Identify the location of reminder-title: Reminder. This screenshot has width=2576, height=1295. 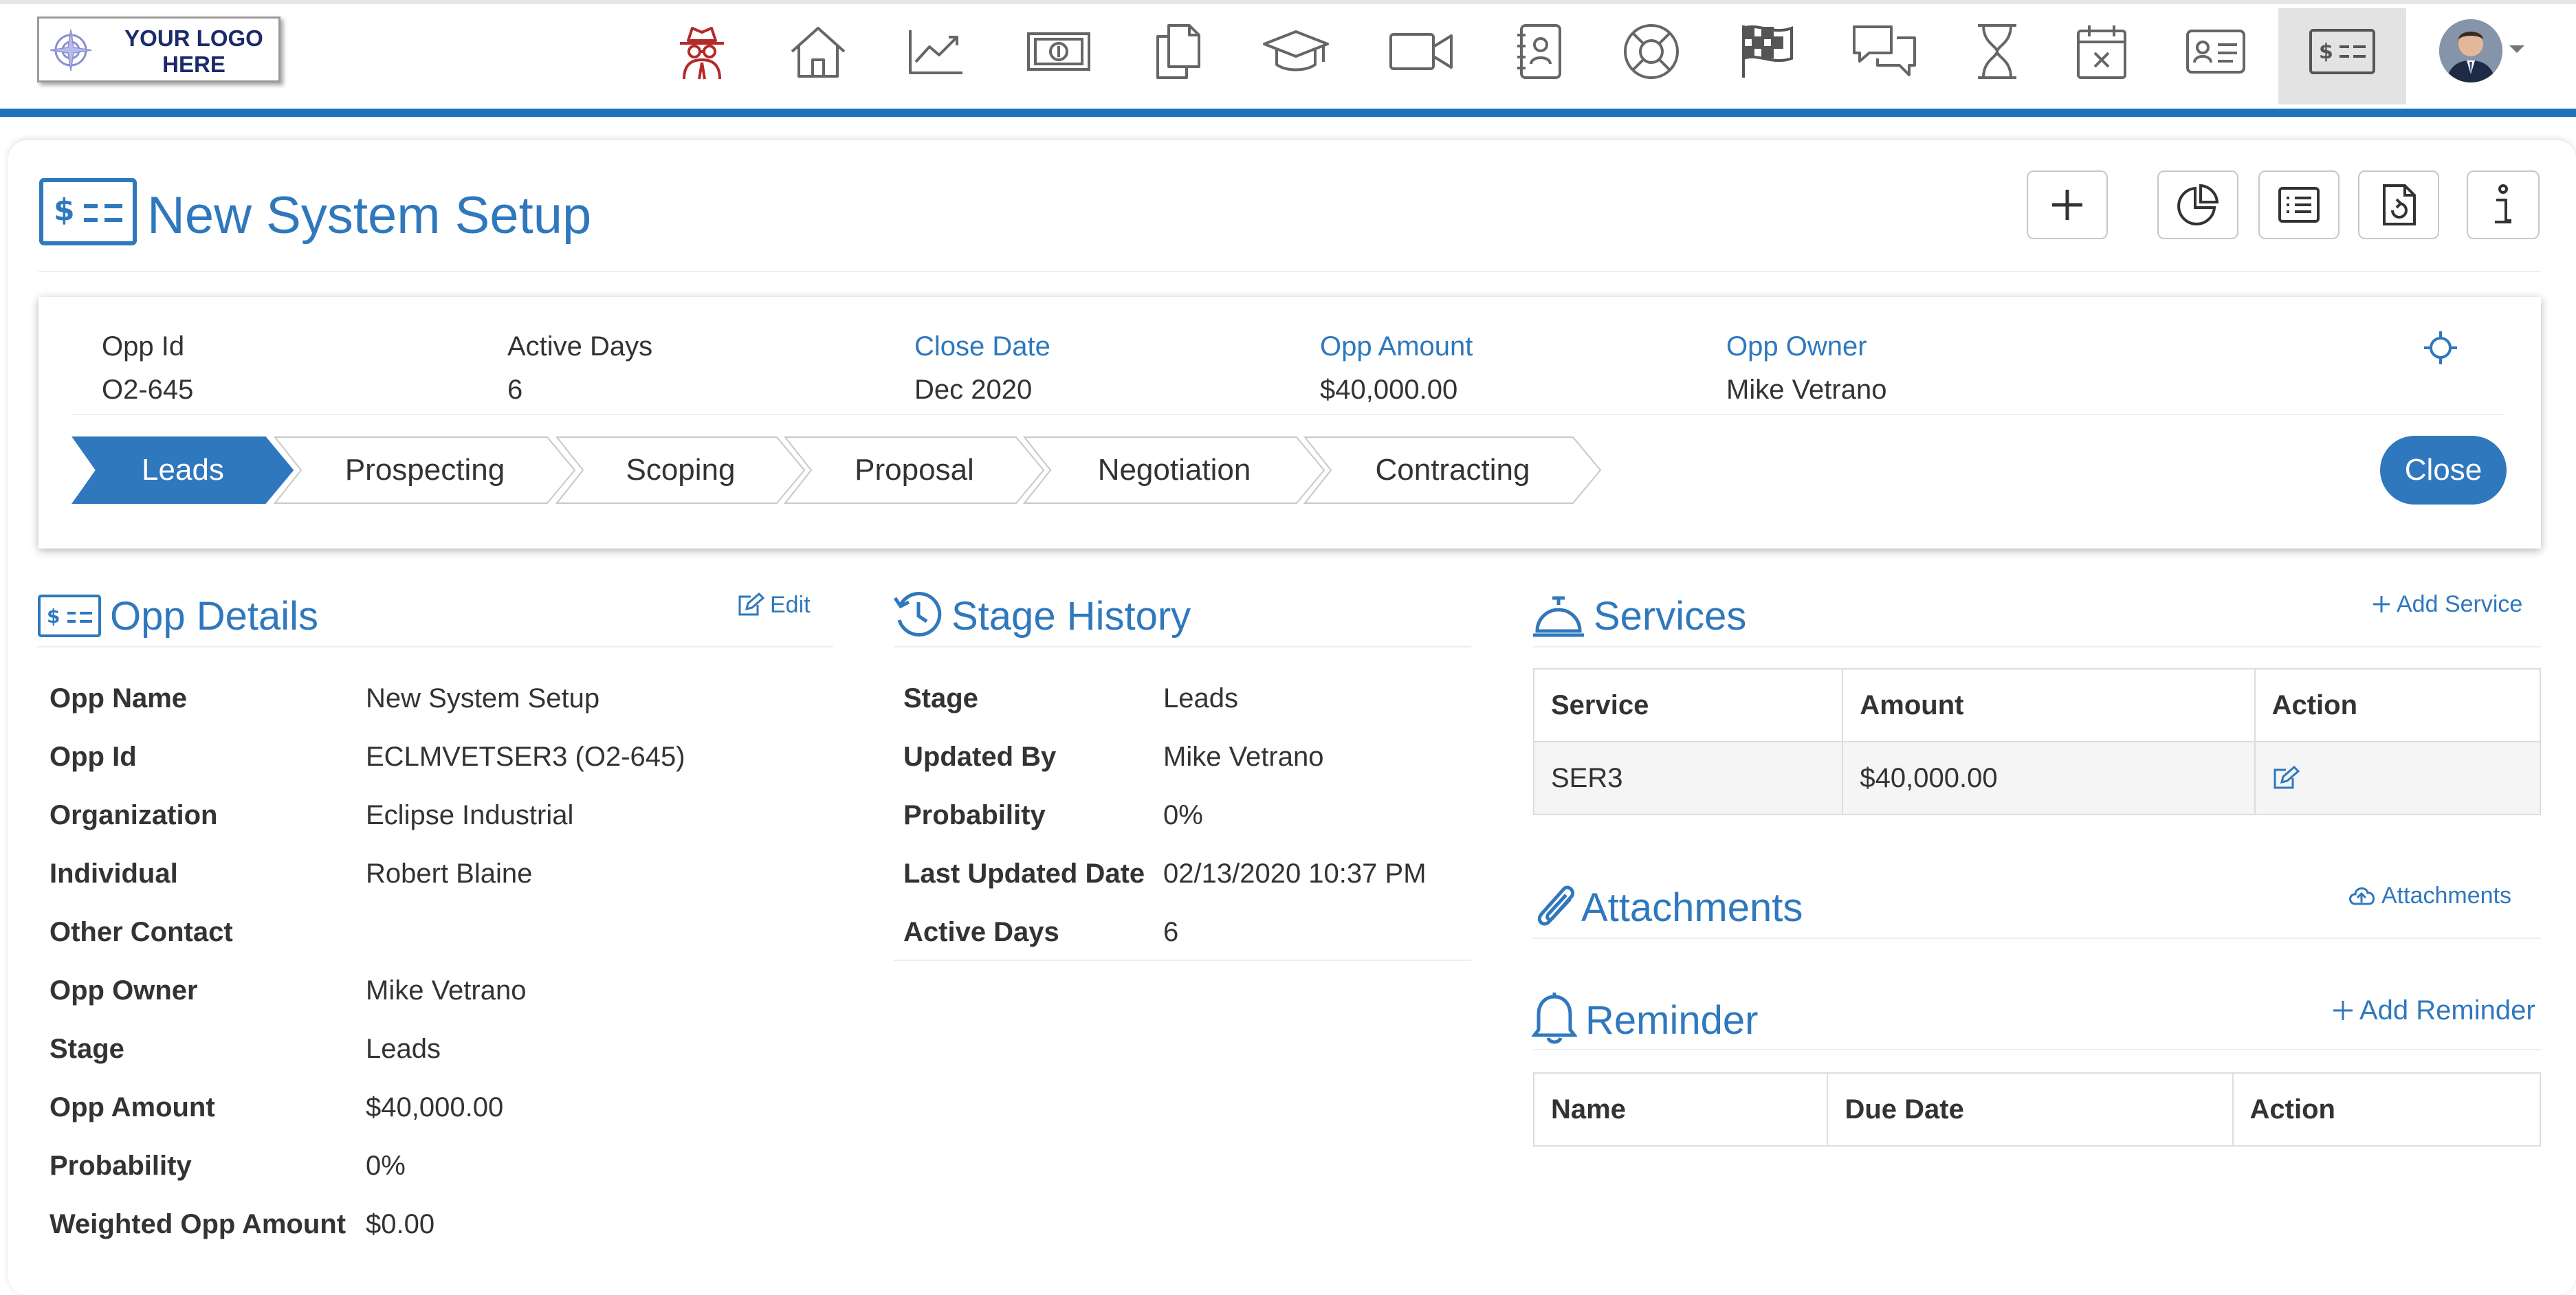
(1672, 1020).